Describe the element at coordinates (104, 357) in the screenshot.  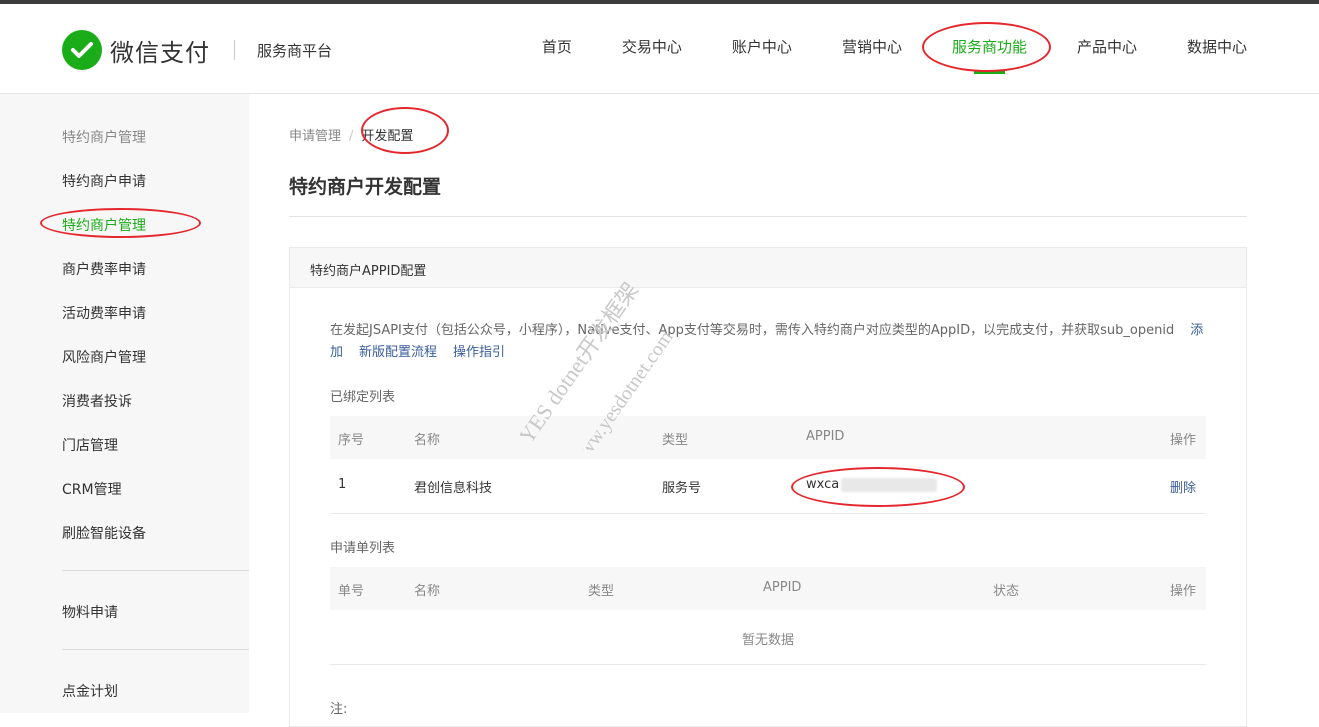
I see `sidebar-item-risk-merchant: 风险商户管理` at that location.